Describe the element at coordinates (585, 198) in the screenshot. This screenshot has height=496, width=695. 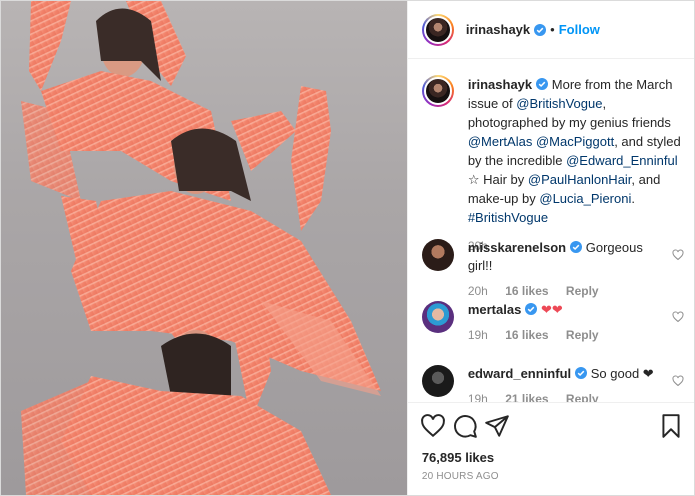
I see `mention-link: @Lucia_Pieroni` at that location.